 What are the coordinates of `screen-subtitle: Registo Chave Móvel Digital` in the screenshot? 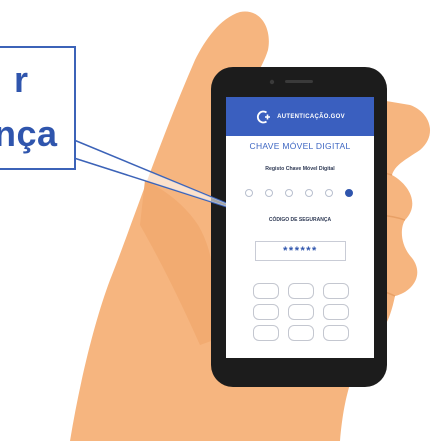 It's located at (300, 169).